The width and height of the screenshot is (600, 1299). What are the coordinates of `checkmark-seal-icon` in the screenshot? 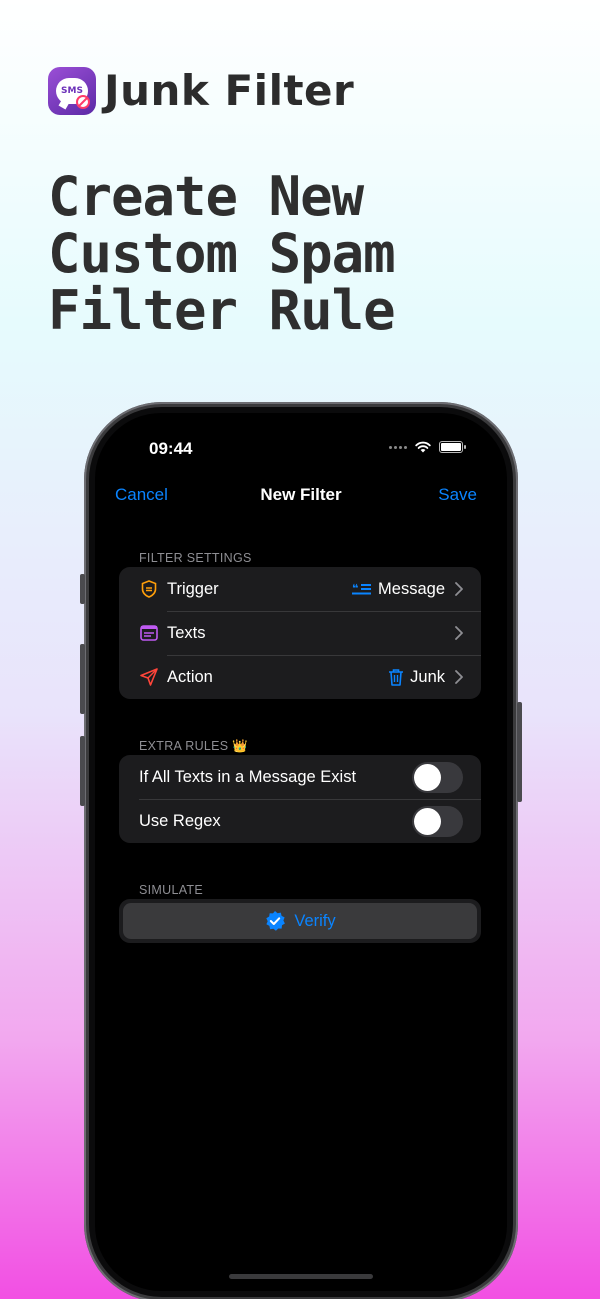 It's located at (276, 921).